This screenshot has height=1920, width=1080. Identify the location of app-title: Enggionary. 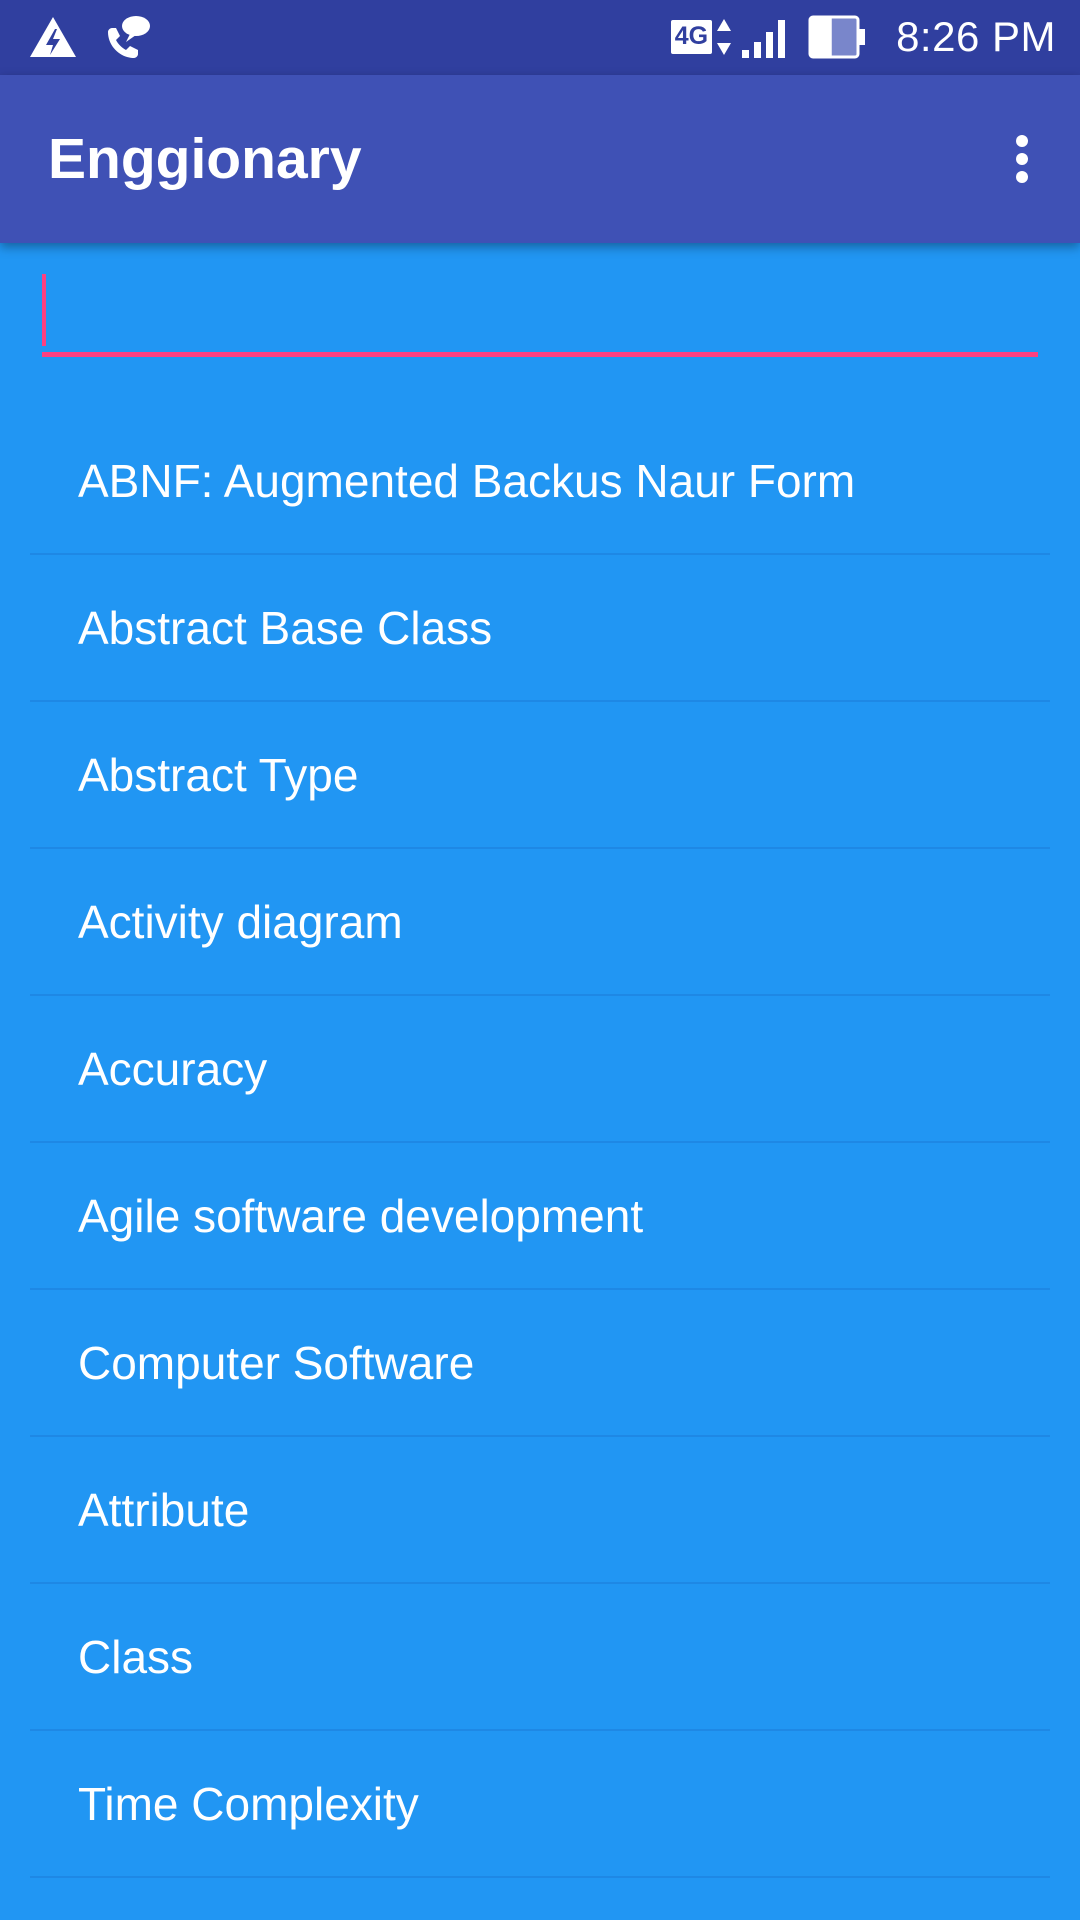
(205, 159).